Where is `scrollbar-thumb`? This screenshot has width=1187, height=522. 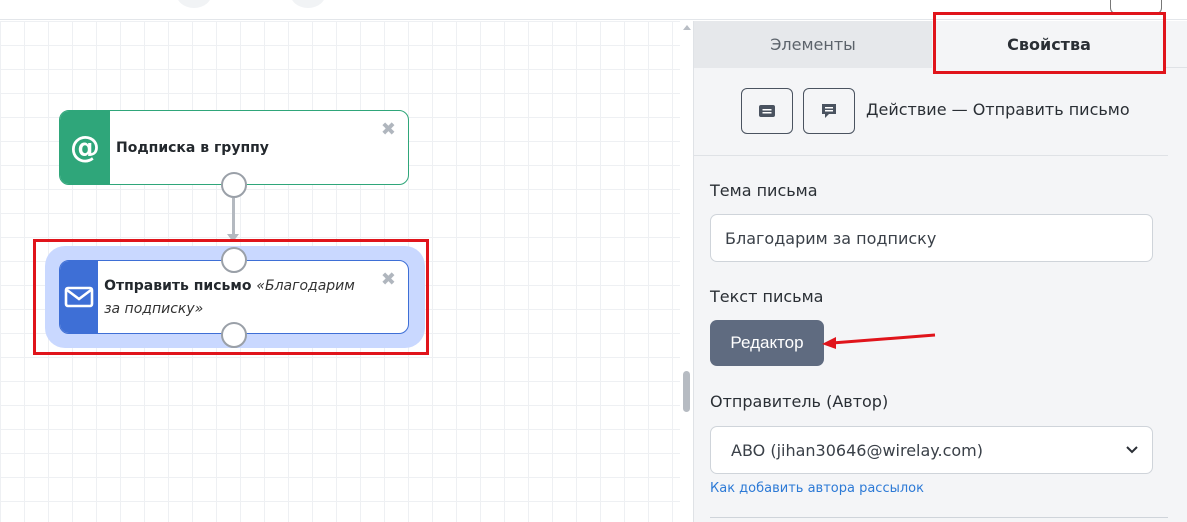 scrollbar-thumb is located at coordinates (686, 391).